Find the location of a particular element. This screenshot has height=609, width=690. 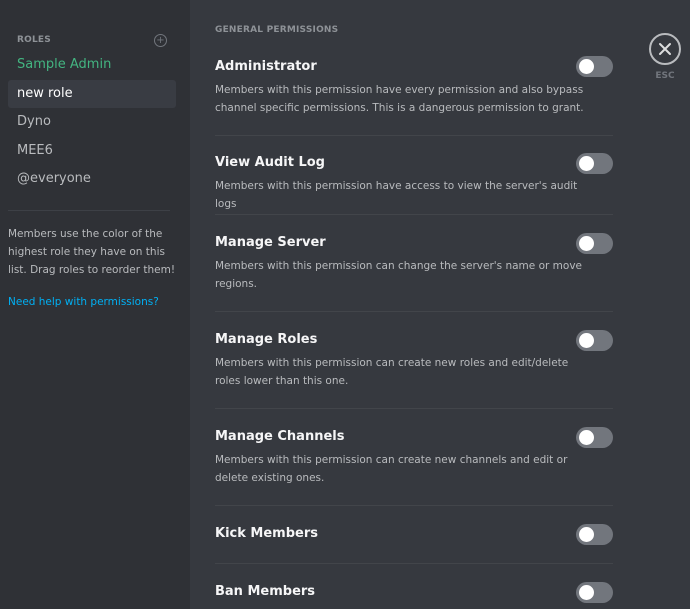

sidebar-divider is located at coordinates (89, 210).